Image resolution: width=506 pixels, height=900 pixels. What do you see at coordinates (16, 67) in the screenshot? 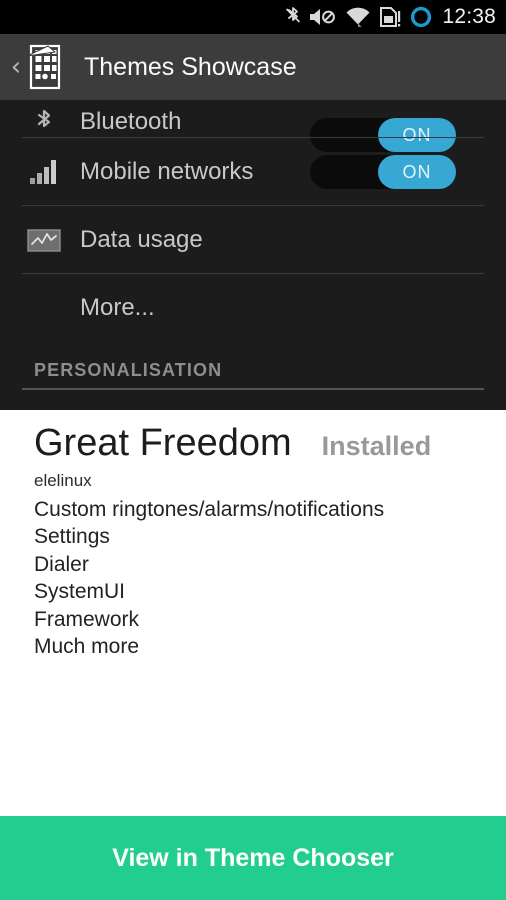
I see `back-chevron-icon: ‹` at bounding box center [16, 67].